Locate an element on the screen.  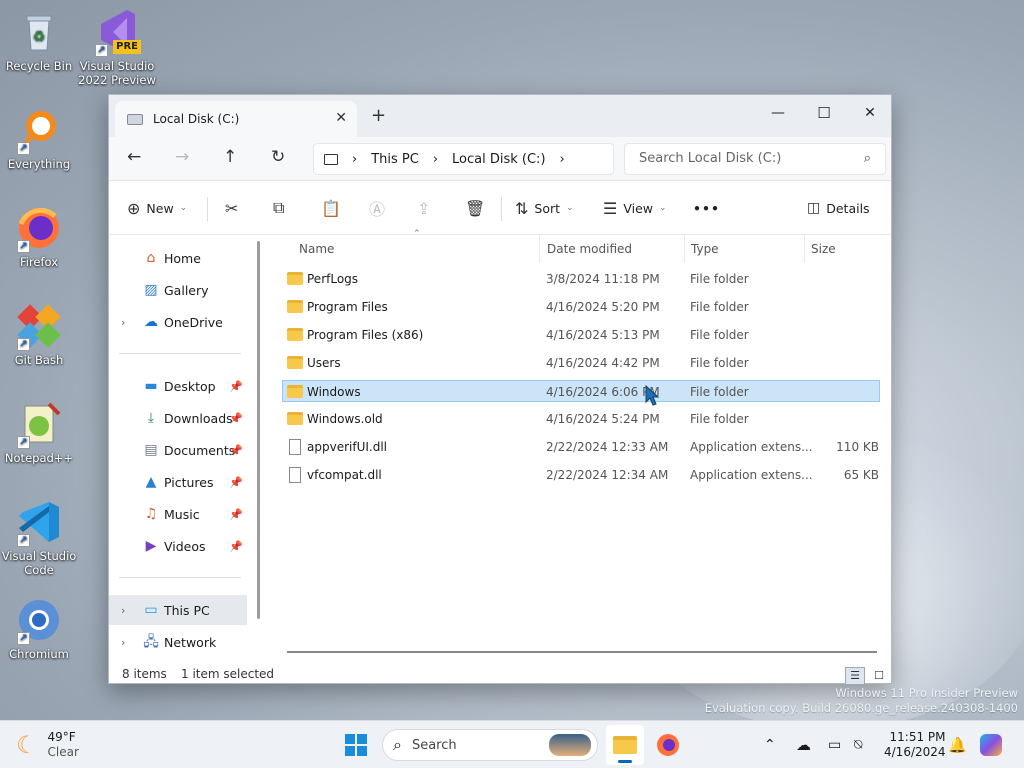
copy-button: ⧉ is located at coordinates (278, 208).